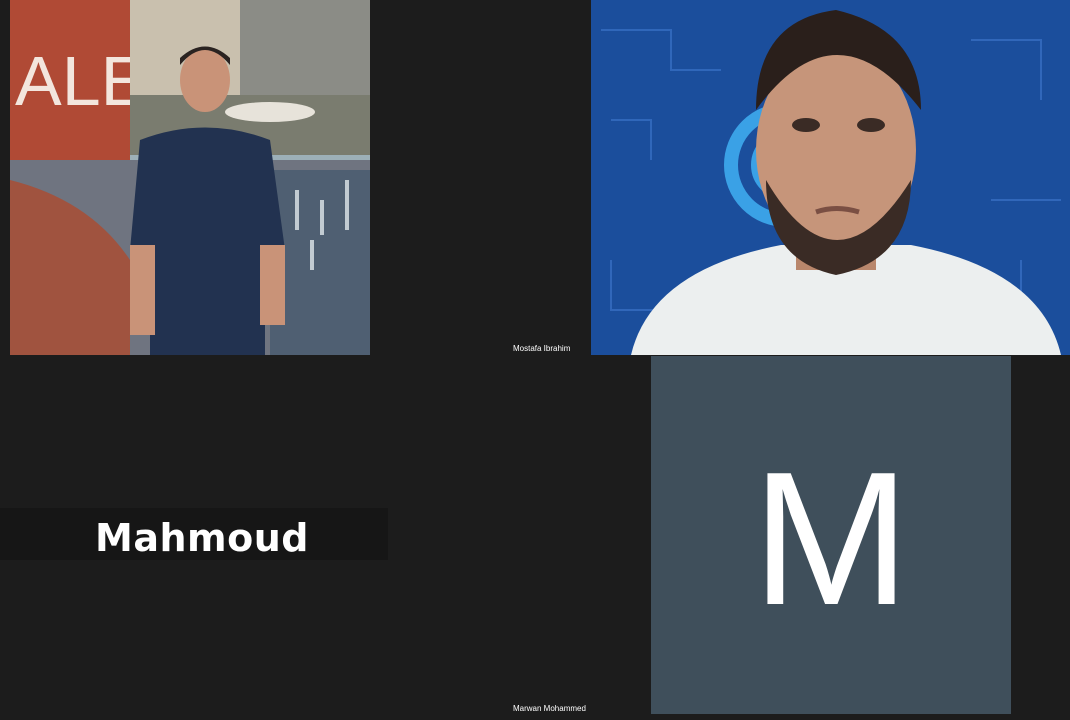  Describe the element at coordinates (831, 539) in the screenshot. I see `avatar: M` at that location.